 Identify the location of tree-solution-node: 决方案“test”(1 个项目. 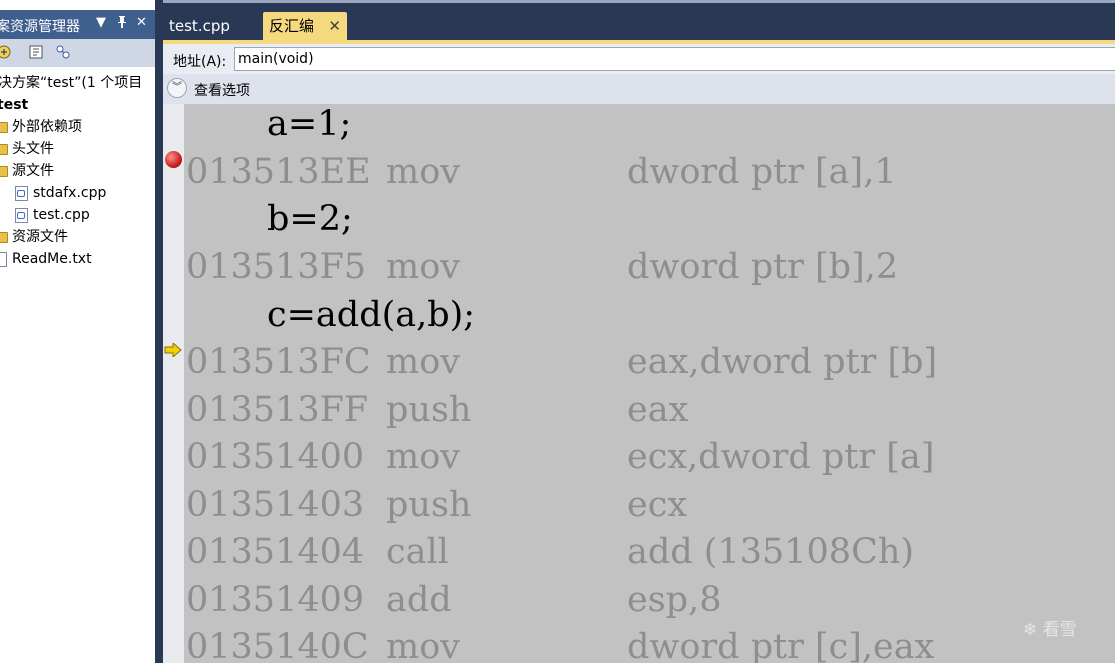
(71, 83).